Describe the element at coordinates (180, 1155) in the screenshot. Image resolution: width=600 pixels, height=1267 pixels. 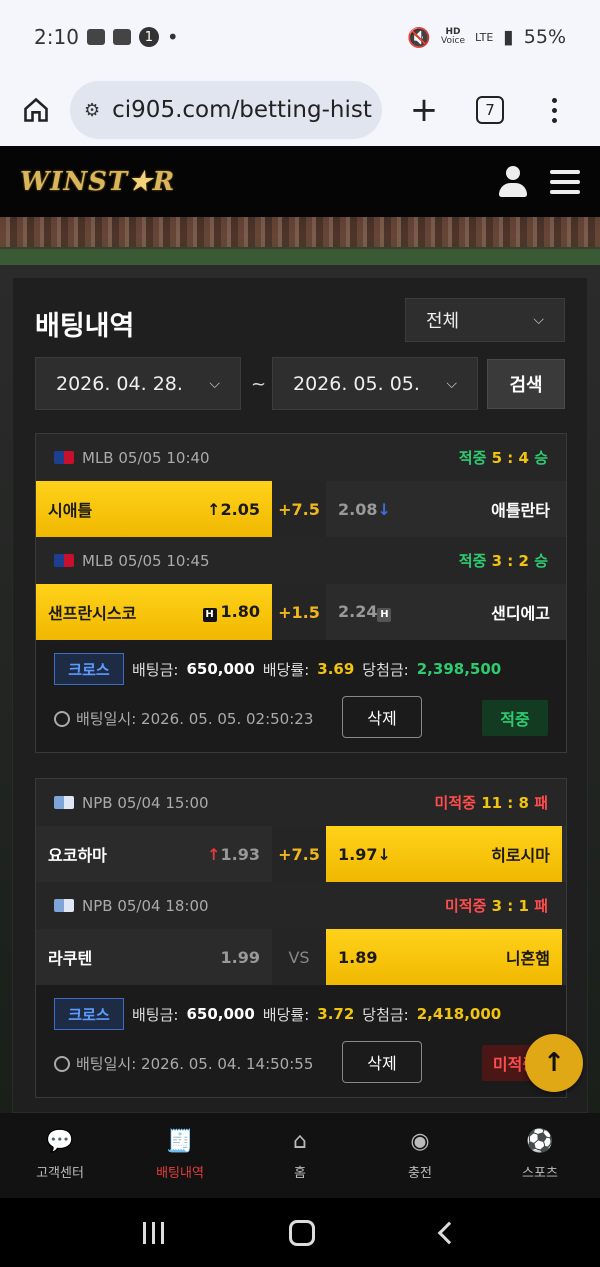
I see `nav-betting-history: 🧾 배팅내역` at that location.